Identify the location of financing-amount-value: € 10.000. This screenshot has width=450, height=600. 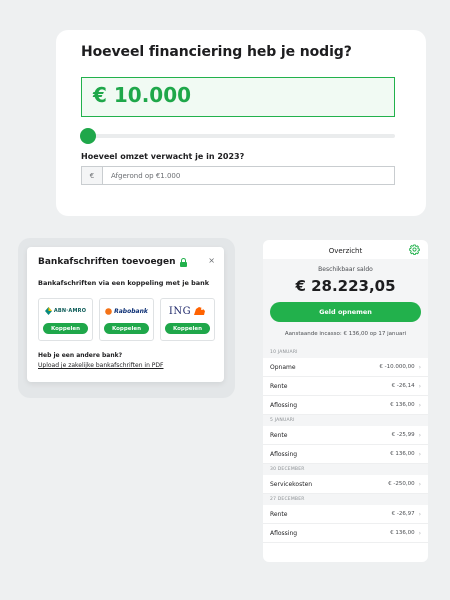
(142, 95).